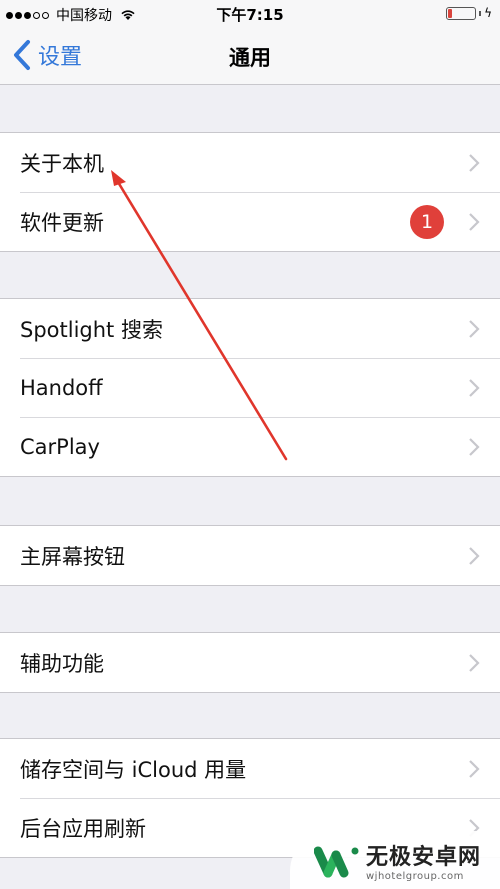 The width and height of the screenshot is (500, 889). I want to click on charging-bolt-icon: ϟ, so click(488, 13).